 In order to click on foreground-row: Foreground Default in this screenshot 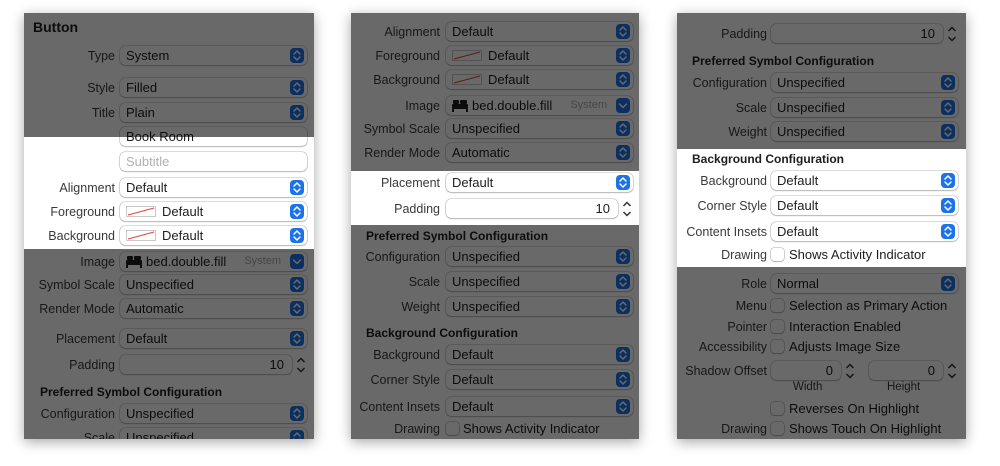, I will do `click(169, 212)`.